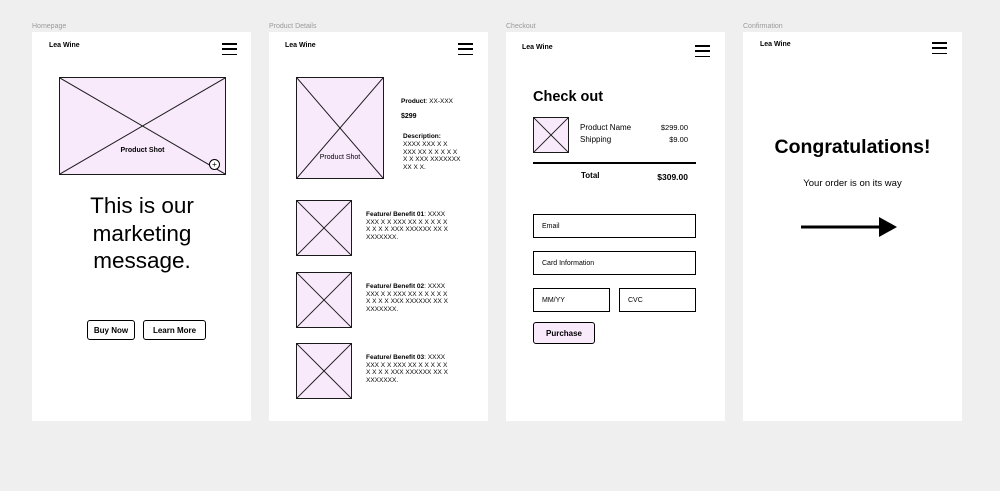 Image resolution: width=1000 pixels, height=491 pixels. Describe the element at coordinates (111, 330) in the screenshot. I see `buy-now-button: Buy Now` at that location.